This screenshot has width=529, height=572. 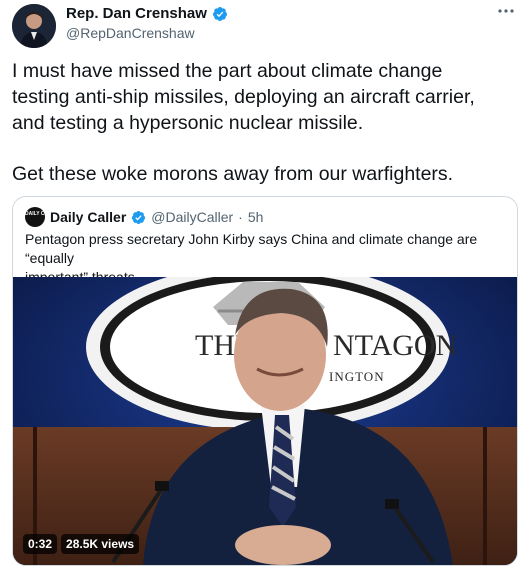 What do you see at coordinates (192, 217) in the screenshot?
I see `quoted-author-handle: @DailyCaller` at bounding box center [192, 217].